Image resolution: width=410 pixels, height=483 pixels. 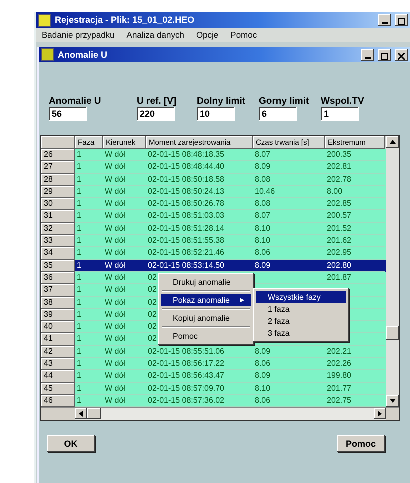 What do you see at coordinates (125, 20) in the screenshot?
I see `window-title: Rejestracja - Plik: 15_01_02.HEO` at bounding box center [125, 20].